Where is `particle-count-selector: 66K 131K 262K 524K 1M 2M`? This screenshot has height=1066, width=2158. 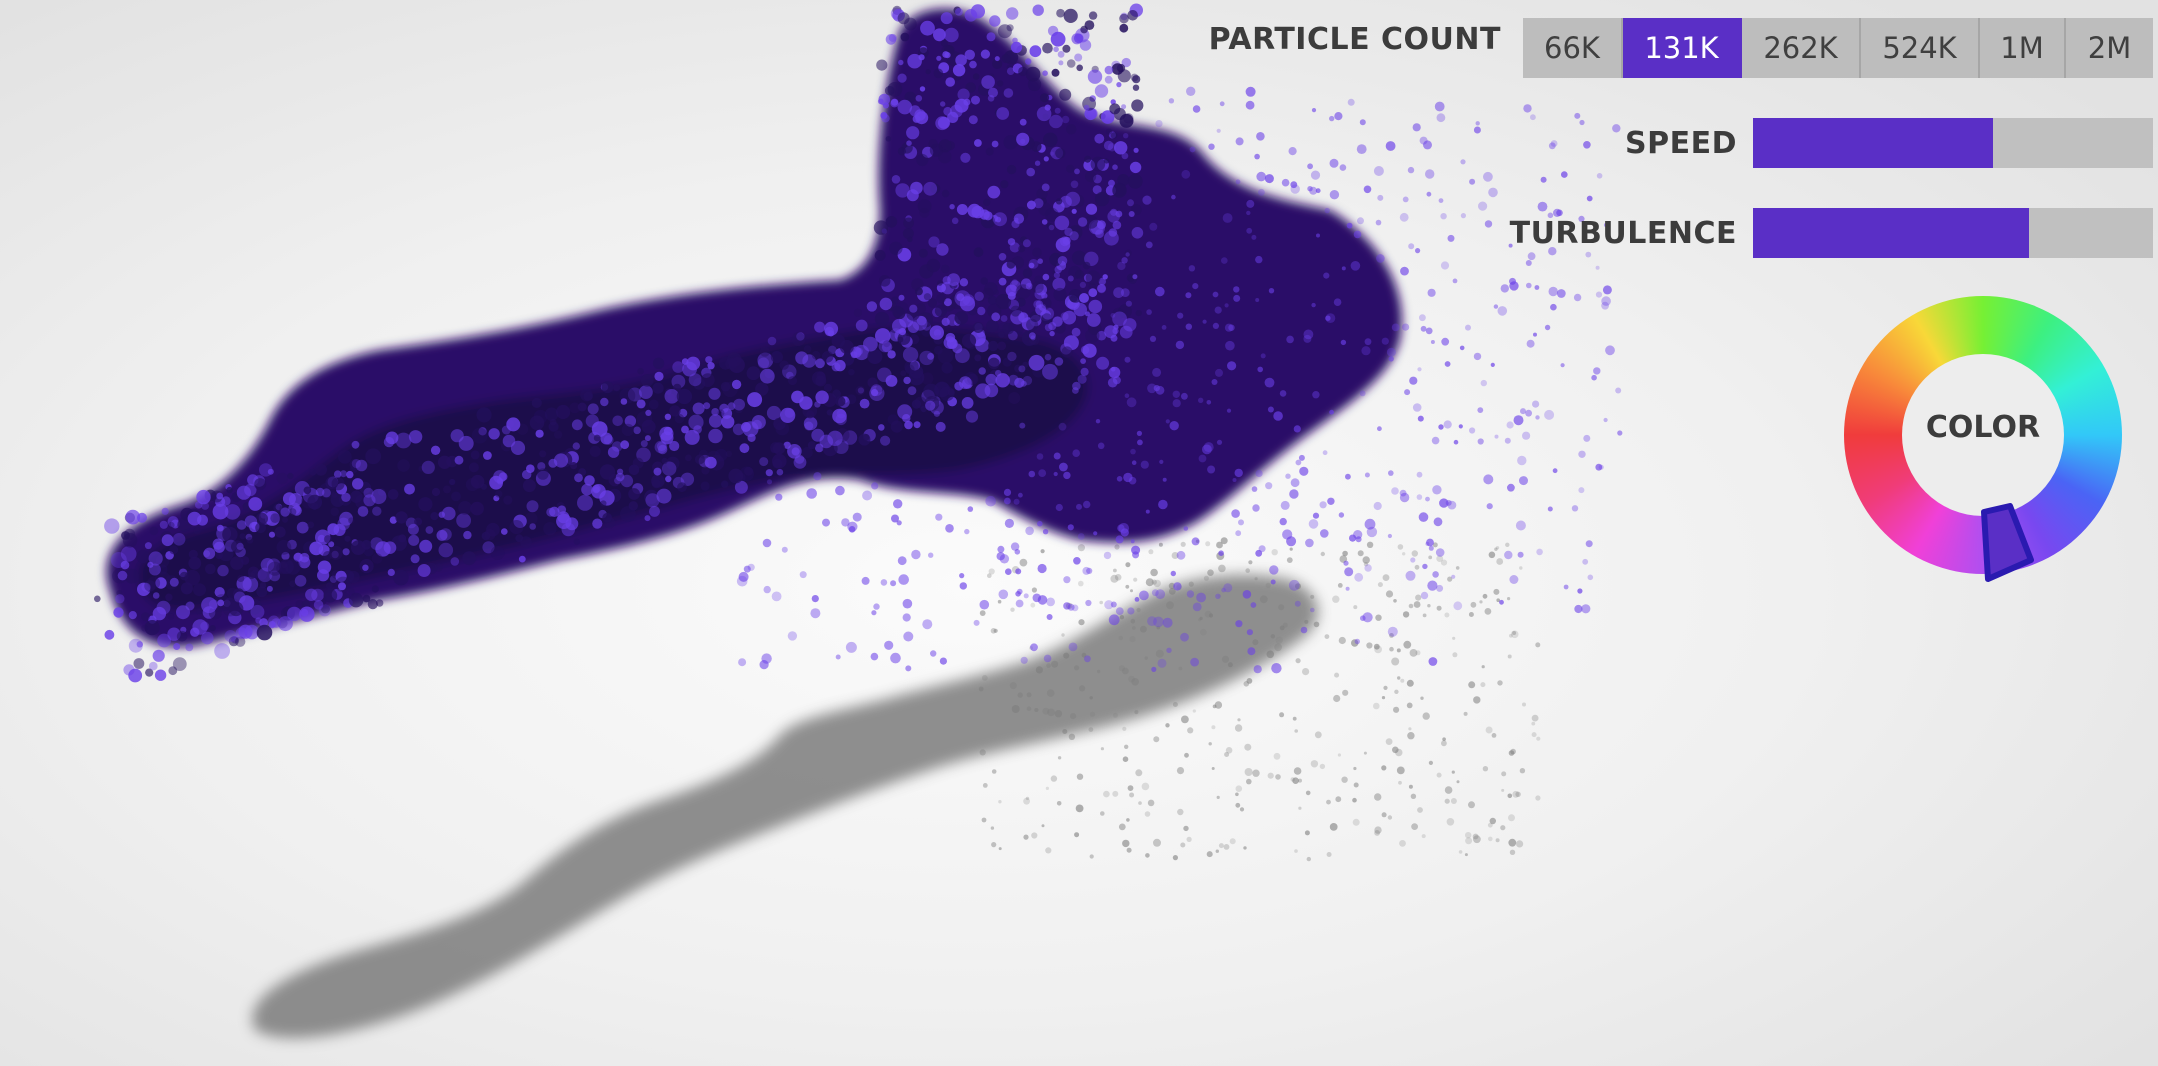 particle-count-selector: 66K 131K 262K 524K 1M 2M is located at coordinates (1838, 48).